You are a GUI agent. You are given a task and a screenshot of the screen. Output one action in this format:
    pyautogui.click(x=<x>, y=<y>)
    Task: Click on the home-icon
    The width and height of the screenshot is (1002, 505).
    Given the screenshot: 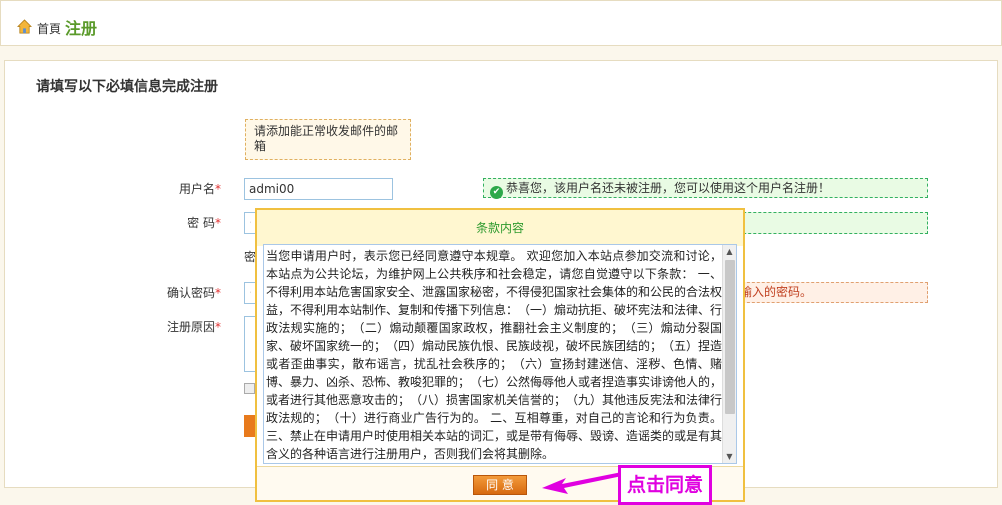 What is the action you would take?
    pyautogui.click(x=24, y=26)
    